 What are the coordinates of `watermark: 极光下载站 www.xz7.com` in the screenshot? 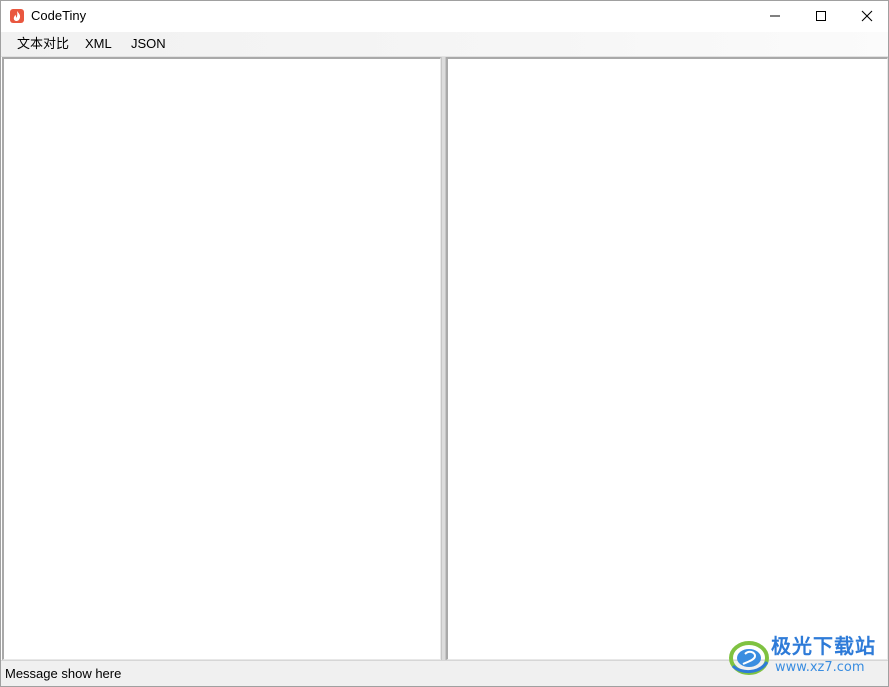 It's located at (804, 657).